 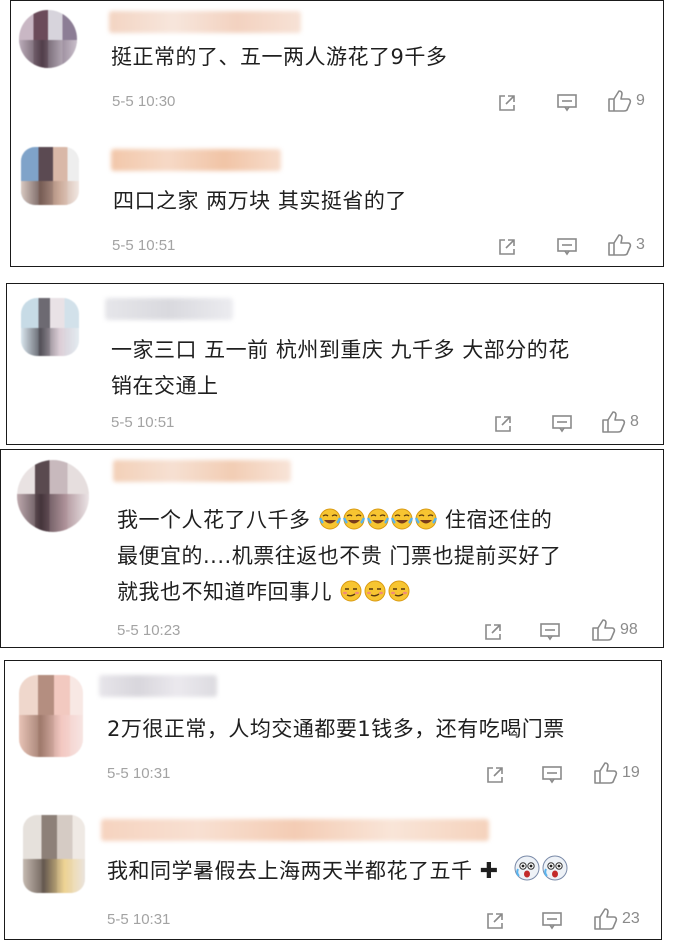 I want to click on comment-item: 我和同学暑假去上海两天半都花了五千 ✚ 5-5 10:31 23, so click(x=333, y=872).